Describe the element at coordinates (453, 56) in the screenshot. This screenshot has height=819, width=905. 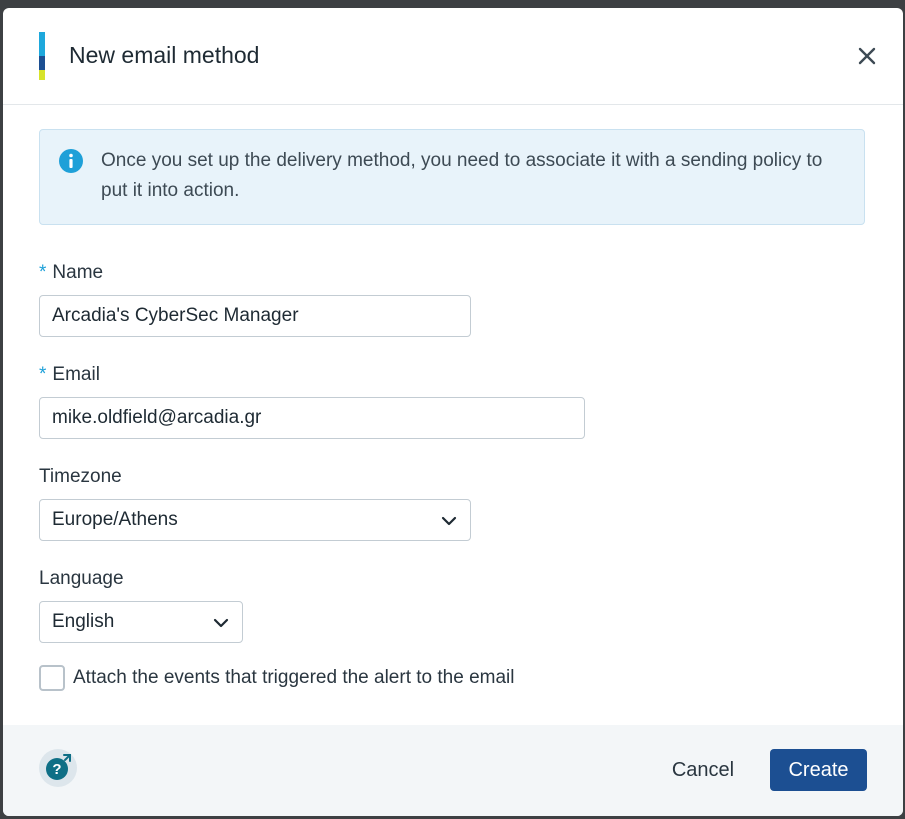
I see `dialog-header: New email method` at that location.